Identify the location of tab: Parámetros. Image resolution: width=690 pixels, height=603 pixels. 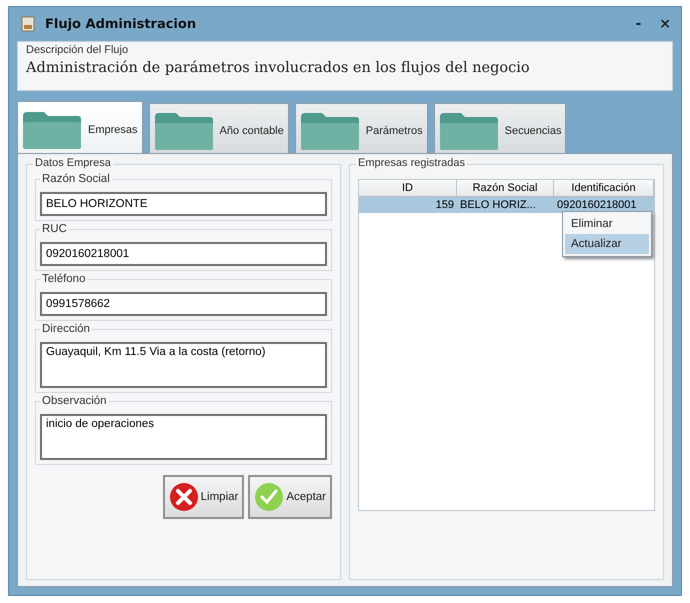
(361, 128).